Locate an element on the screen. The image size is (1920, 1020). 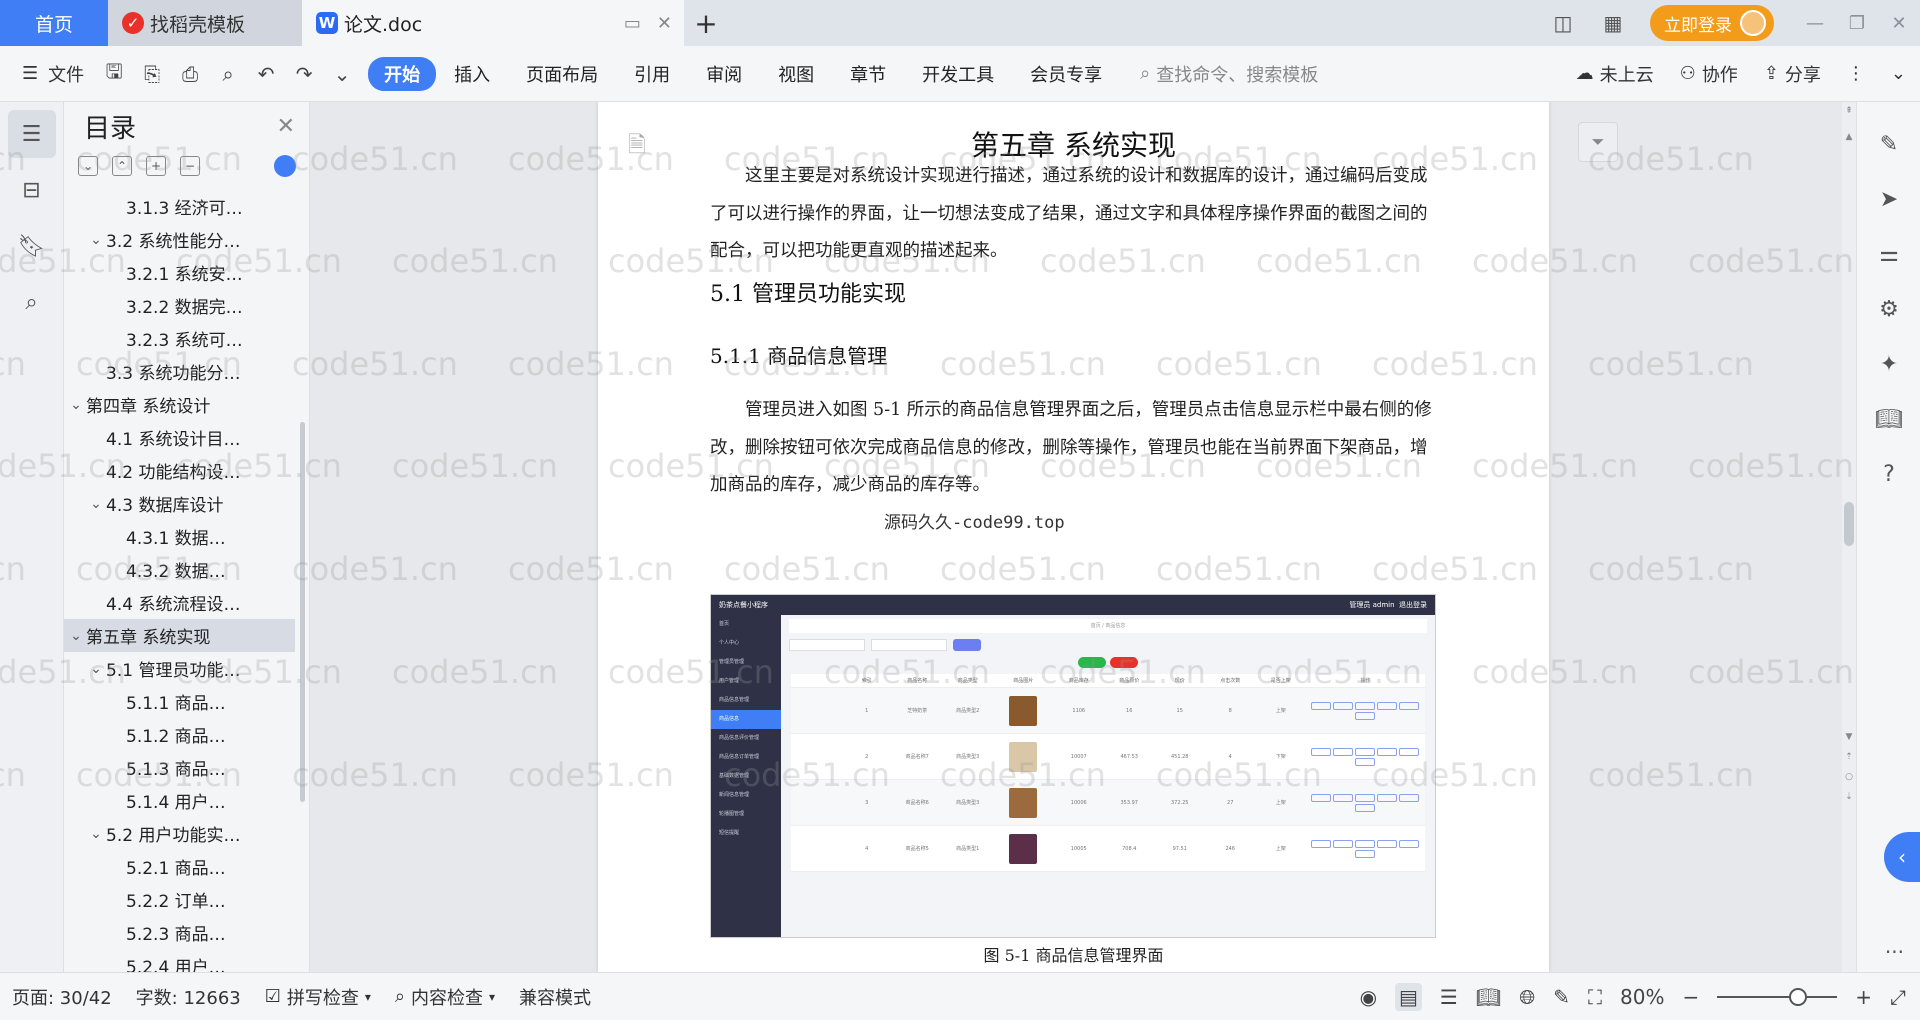
page-select-icon: ○ is located at coordinates (1849, 777).